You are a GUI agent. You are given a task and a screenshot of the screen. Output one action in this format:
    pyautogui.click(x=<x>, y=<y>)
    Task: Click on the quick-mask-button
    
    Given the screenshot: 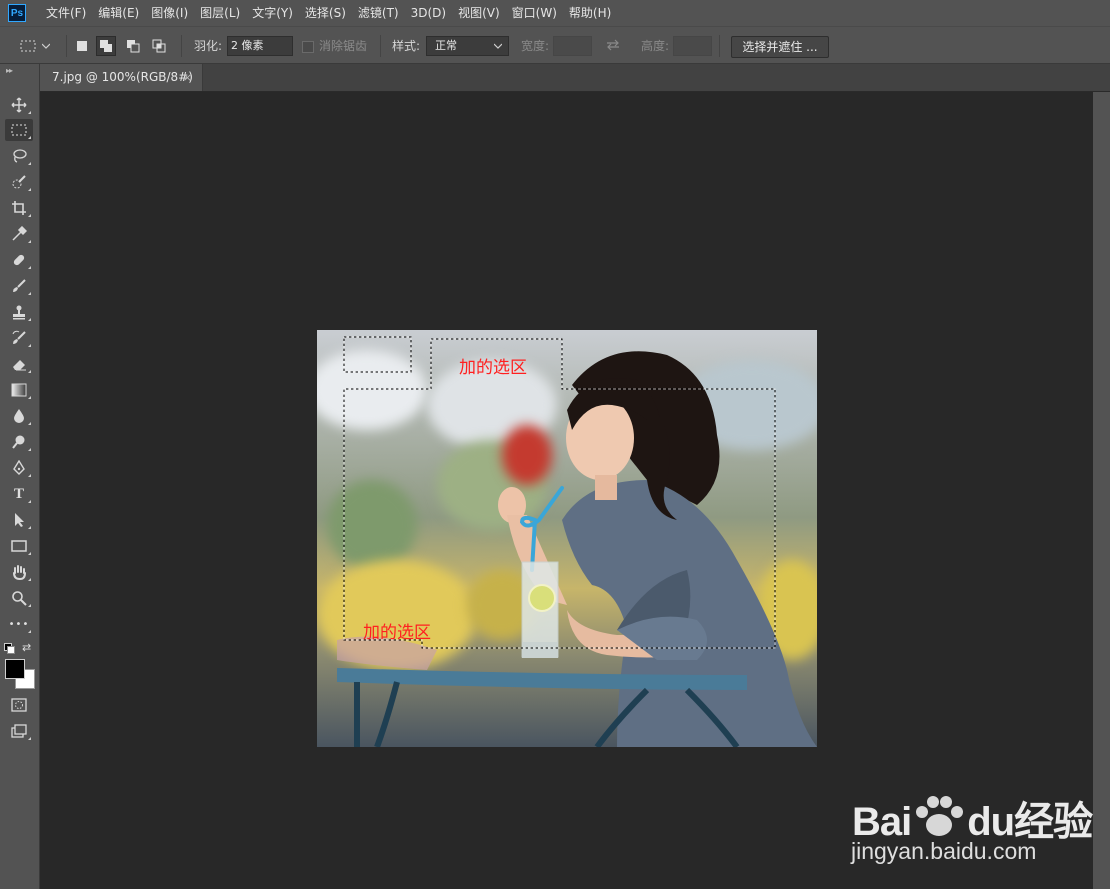 What is the action you would take?
    pyautogui.click(x=19, y=705)
    